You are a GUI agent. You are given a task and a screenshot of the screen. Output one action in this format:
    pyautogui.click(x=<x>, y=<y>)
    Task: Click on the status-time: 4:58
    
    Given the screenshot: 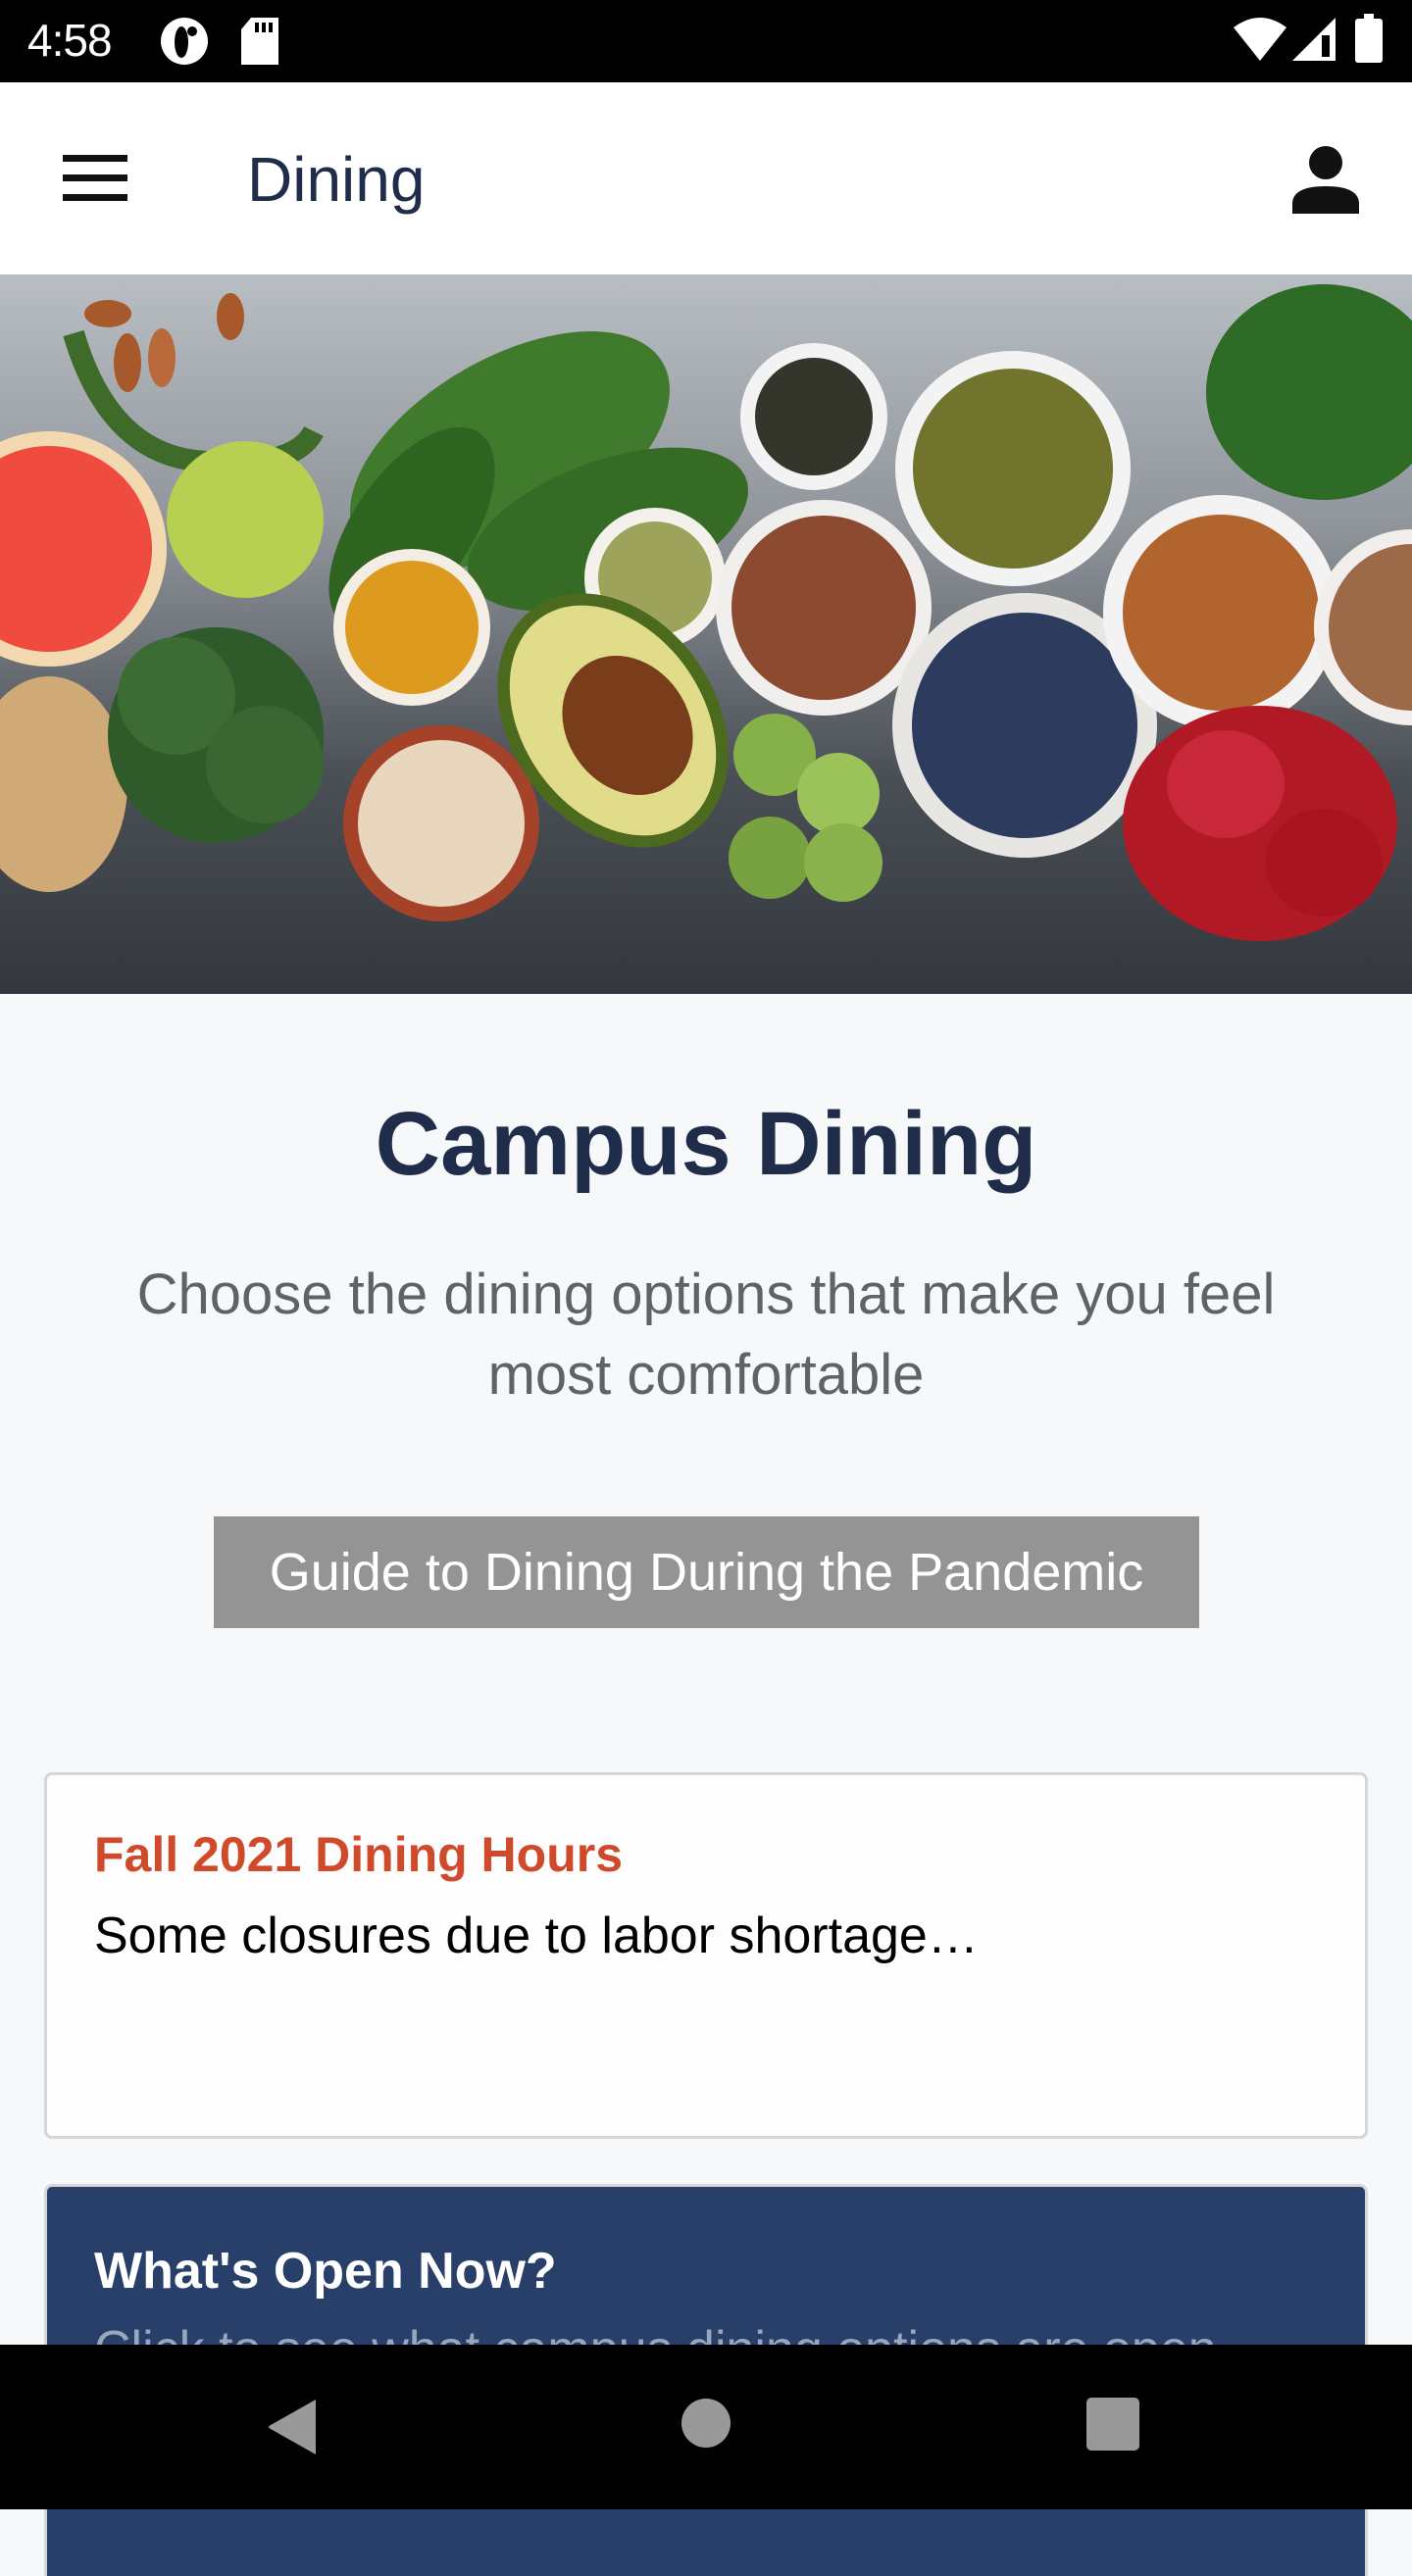 What is the action you would take?
    pyautogui.click(x=70, y=40)
    